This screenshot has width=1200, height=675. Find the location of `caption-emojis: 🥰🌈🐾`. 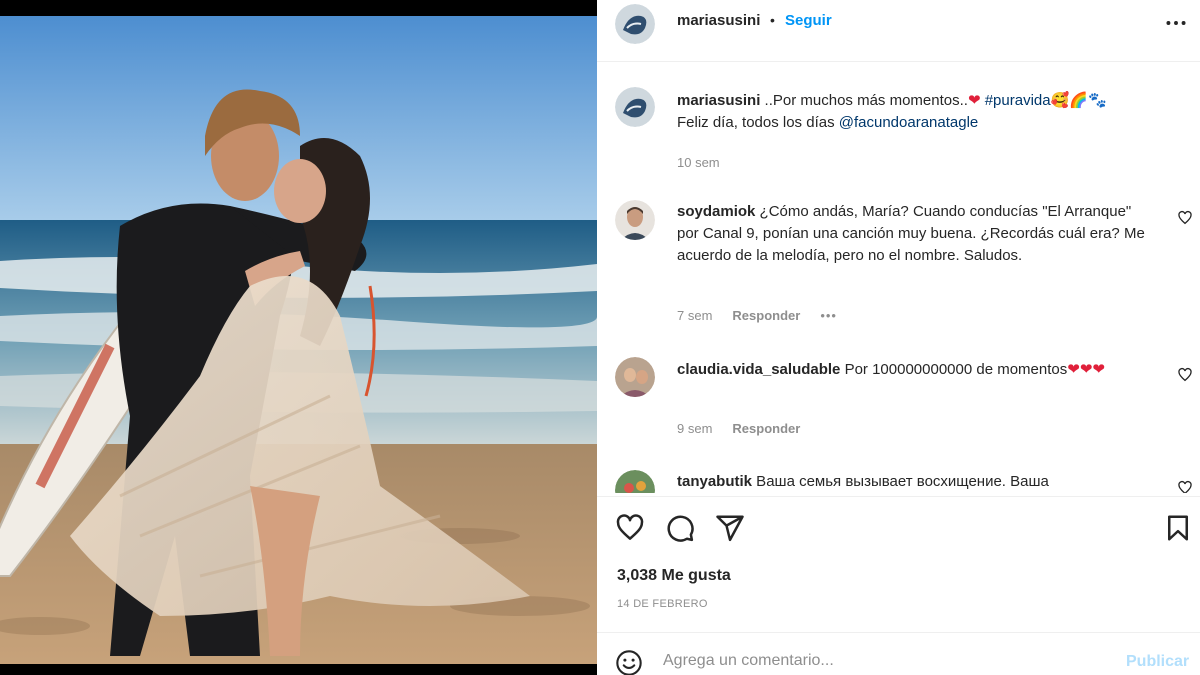

caption-emojis: 🥰🌈🐾 is located at coordinates (1078, 100).